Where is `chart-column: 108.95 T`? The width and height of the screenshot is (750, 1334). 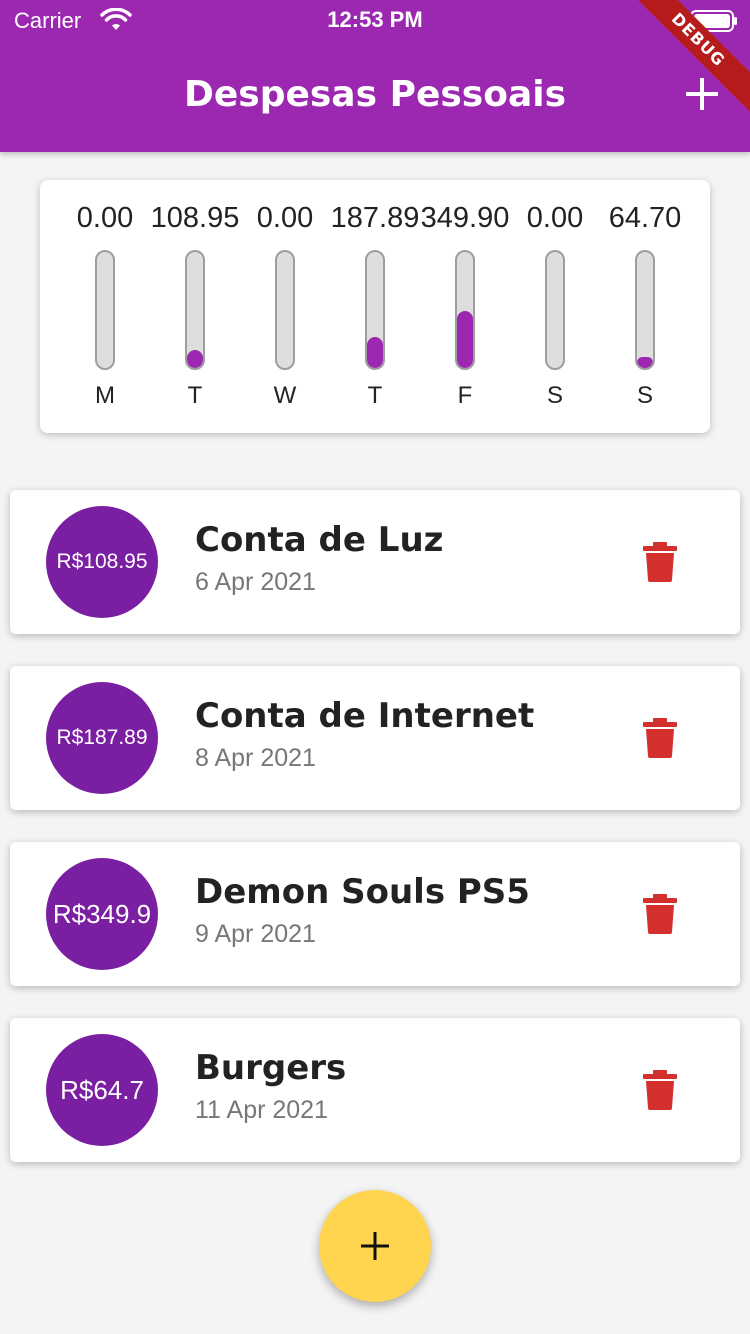
chart-column: 108.95 T is located at coordinates (195, 306).